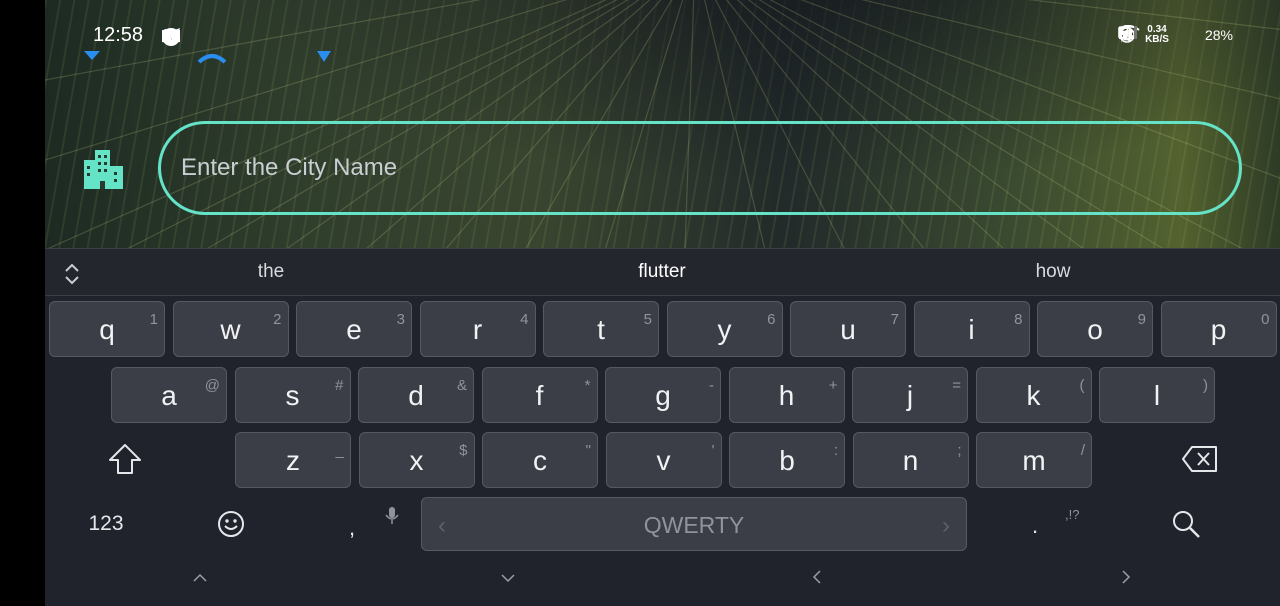  I want to click on key-r: r4, so click(477, 329).